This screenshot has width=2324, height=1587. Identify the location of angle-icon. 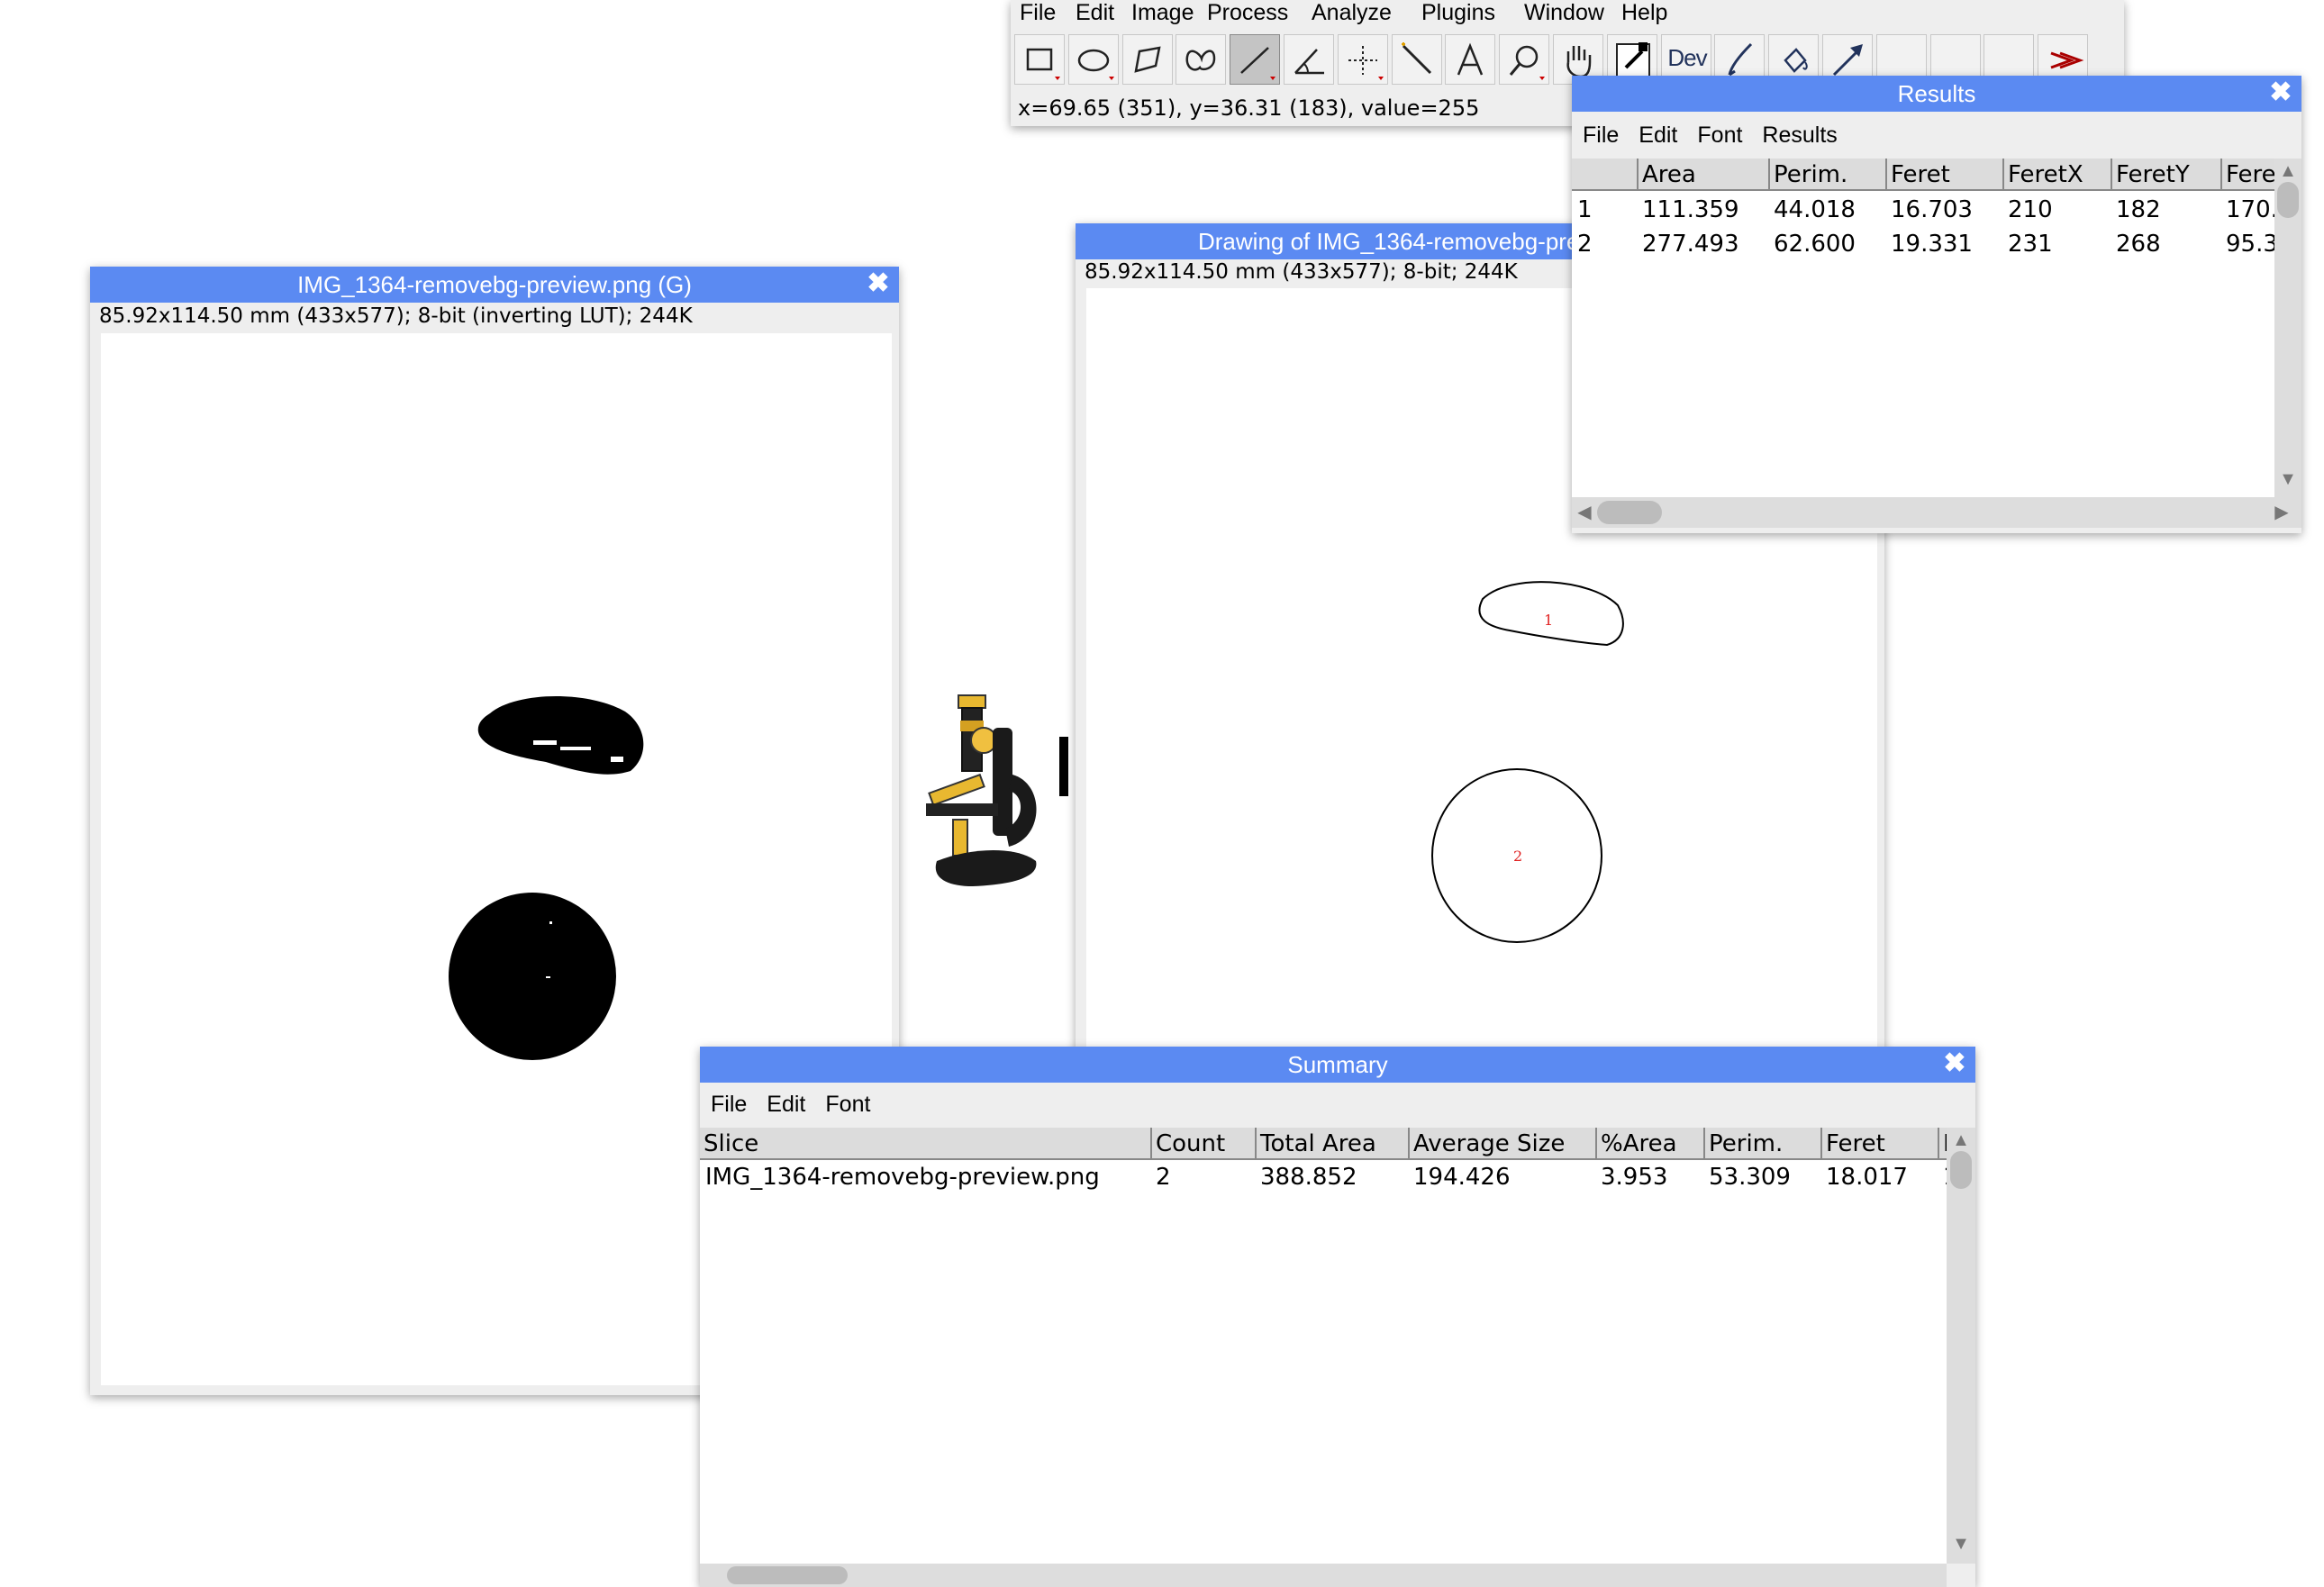
(1309, 62).